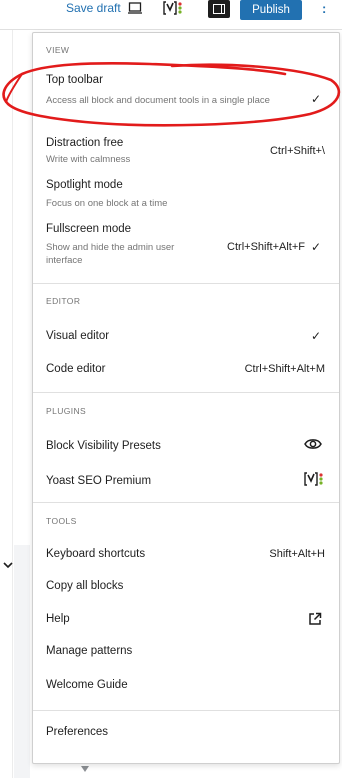 The width and height of the screenshot is (342, 778). What do you see at coordinates (63, 301) in the screenshot?
I see `section-header-editor: EDITOR` at bounding box center [63, 301].